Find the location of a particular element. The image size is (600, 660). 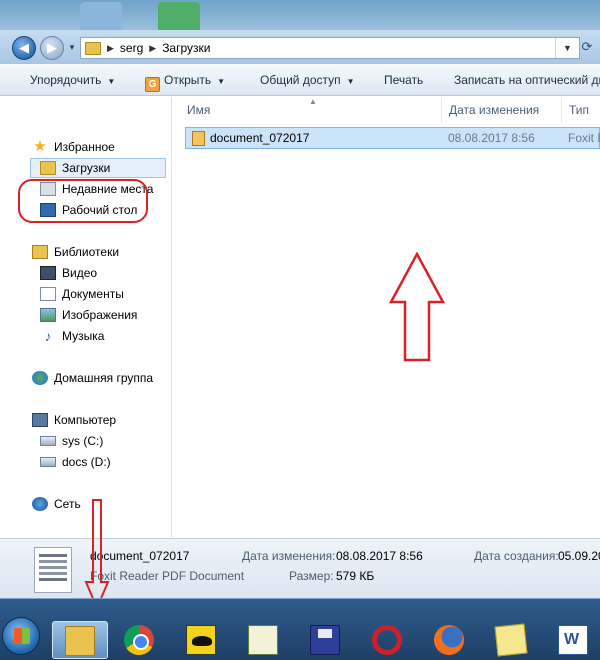

address-toolbar: ◀ ▶ ▼ ▶ serg ▶ Загрузки ▼ ⟳ is located at coordinates (300, 47).